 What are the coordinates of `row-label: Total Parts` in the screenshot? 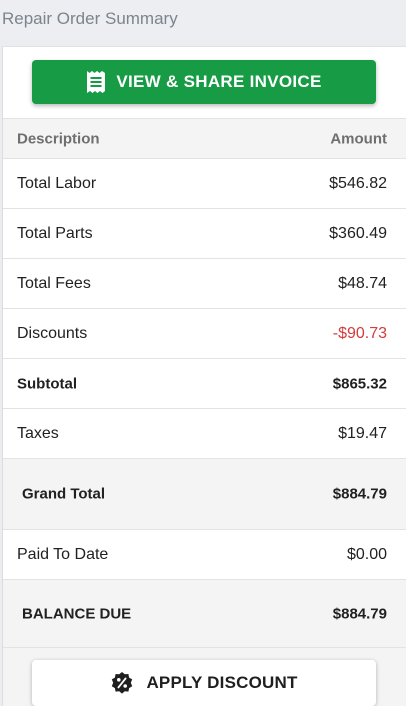 It's located at (55, 233).